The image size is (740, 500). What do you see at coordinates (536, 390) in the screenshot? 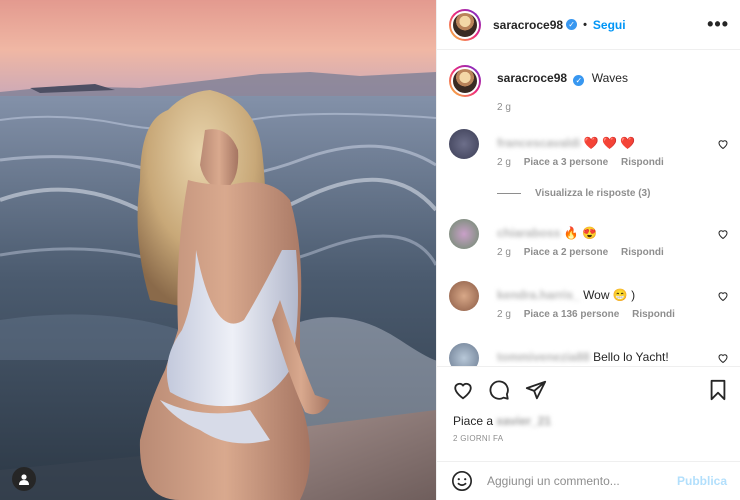
I see `paper-plane-icon` at bounding box center [536, 390].